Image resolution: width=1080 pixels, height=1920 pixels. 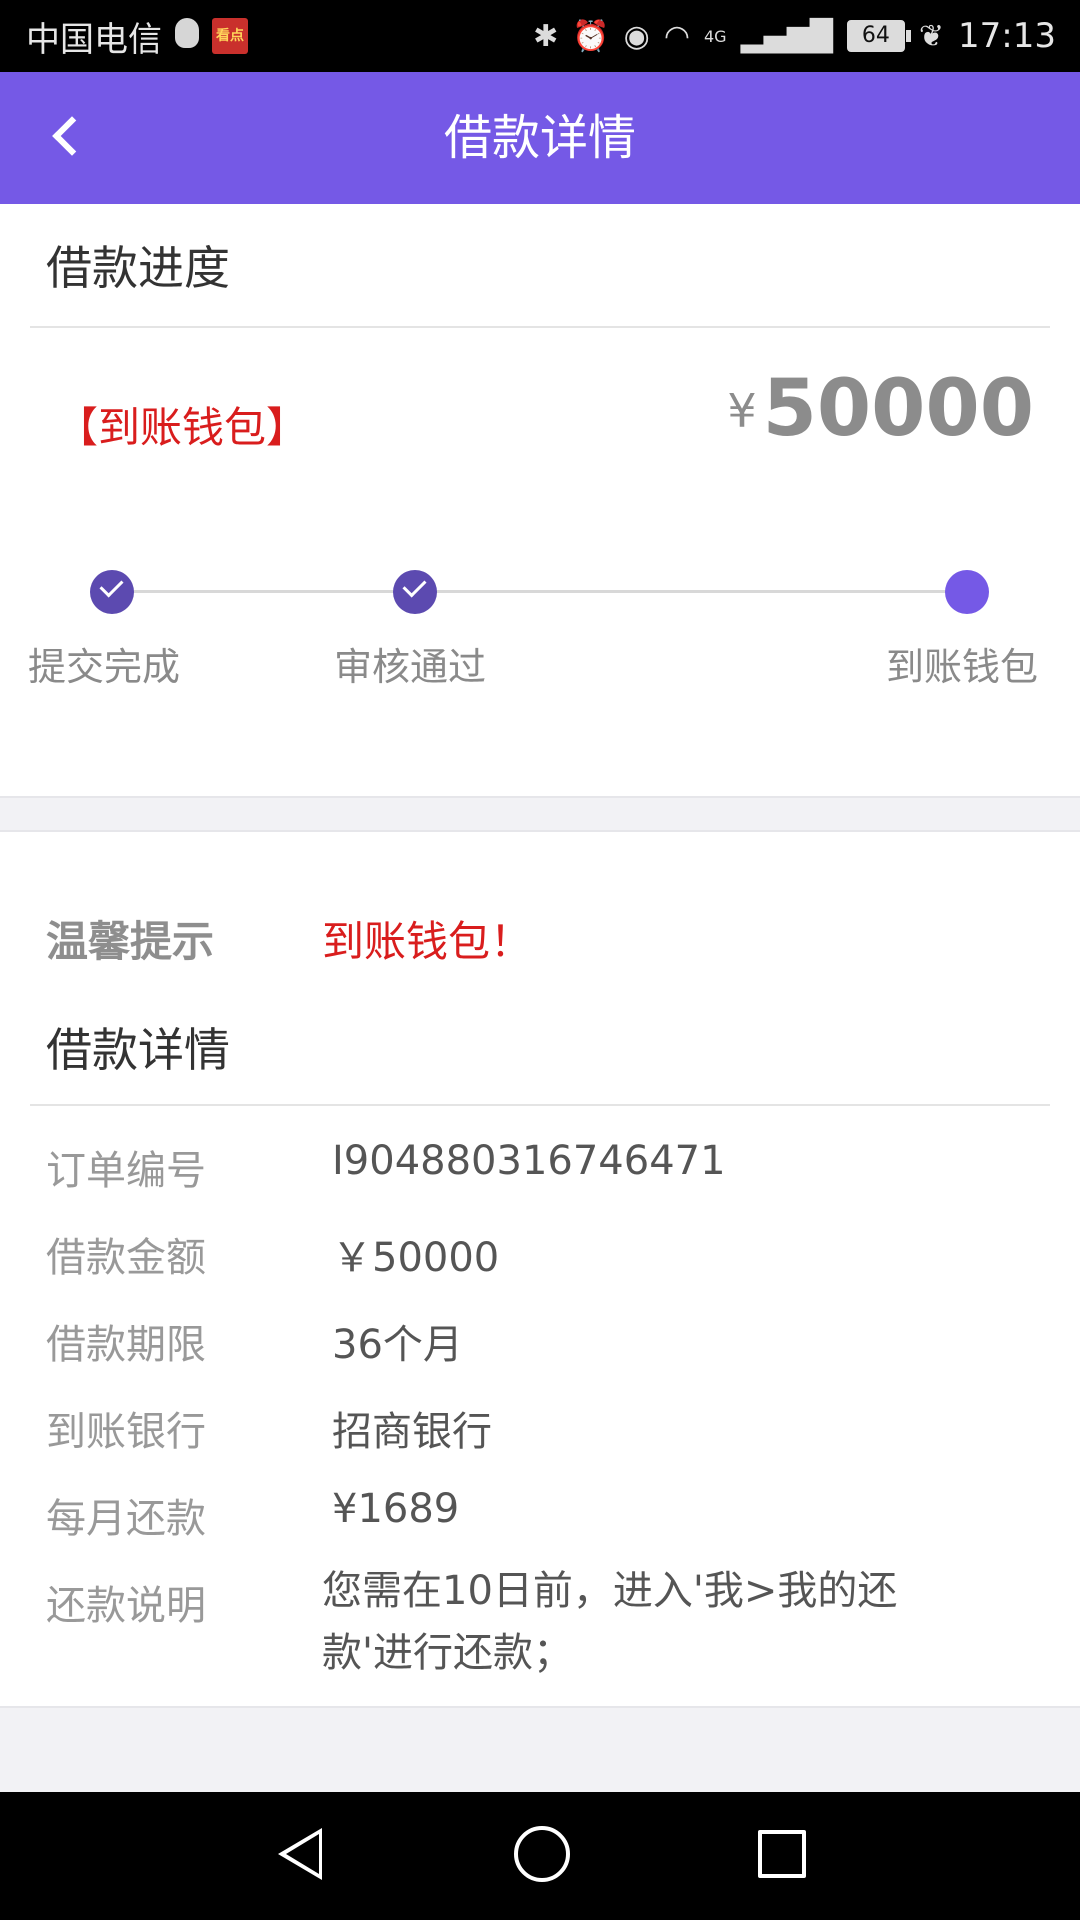 What do you see at coordinates (529, 1161) in the screenshot?
I see `order-number-value: I904880316746471` at bounding box center [529, 1161].